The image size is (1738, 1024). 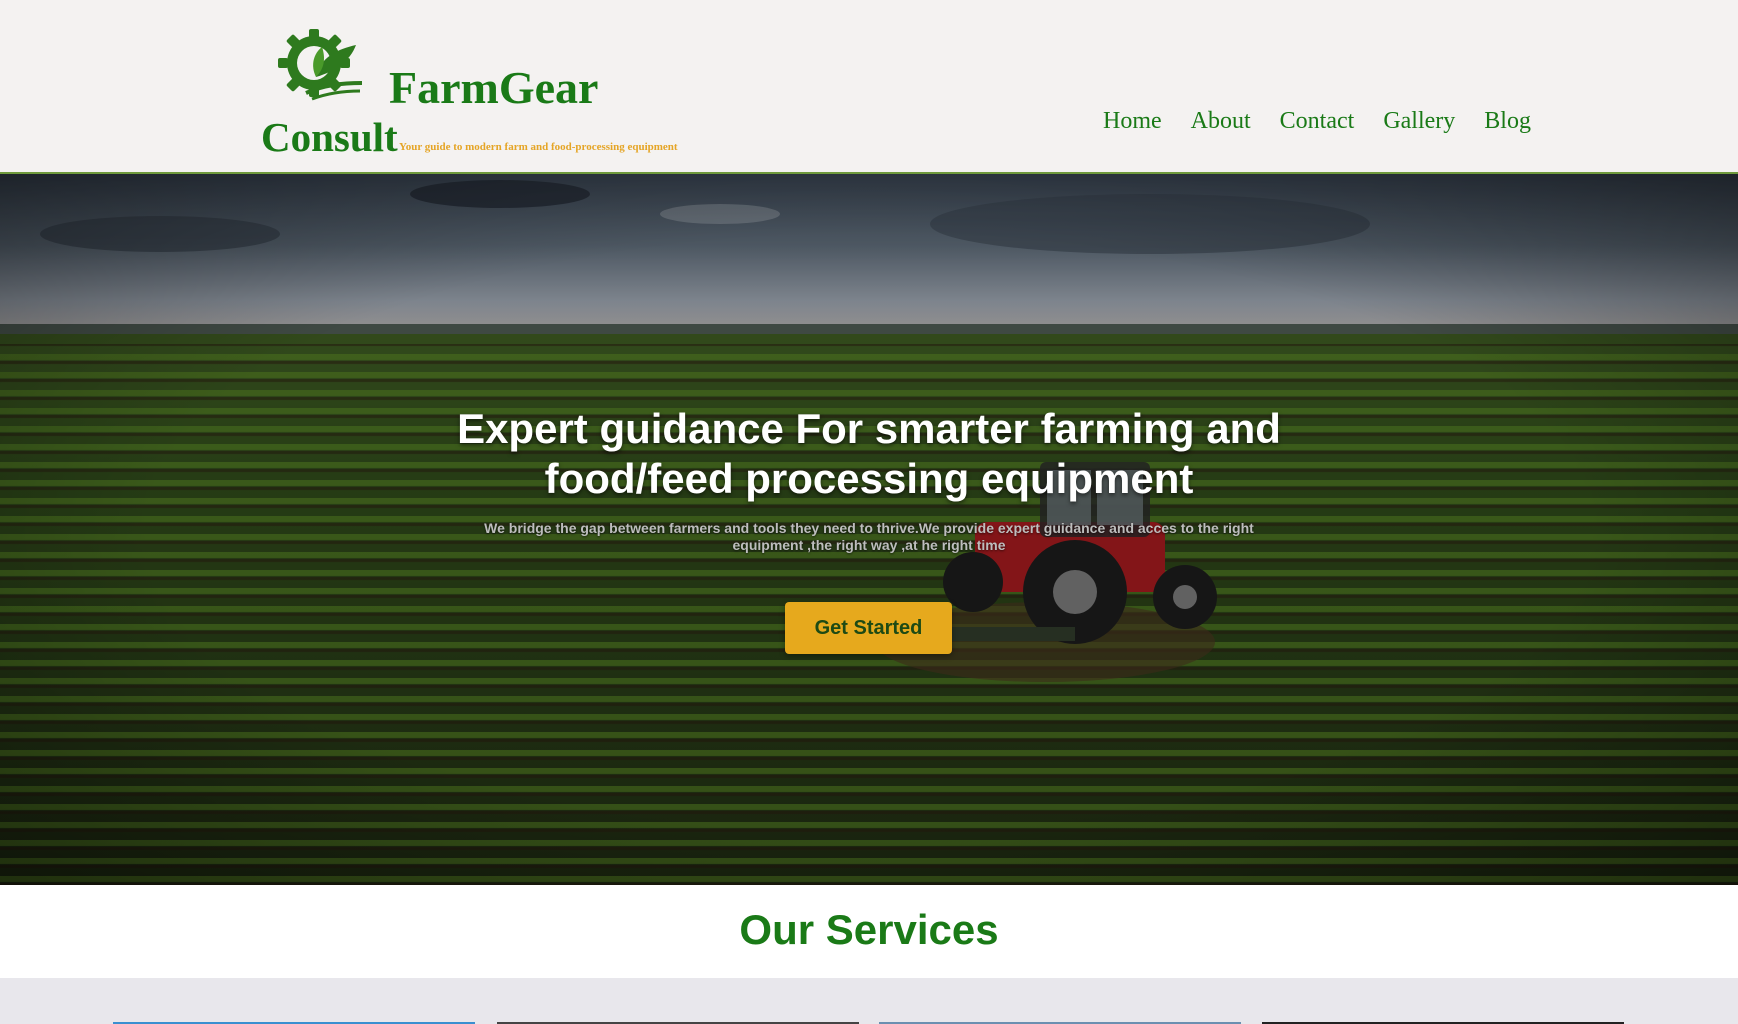 What do you see at coordinates (329, 137) in the screenshot?
I see `brand-name-secondary: Consult` at bounding box center [329, 137].